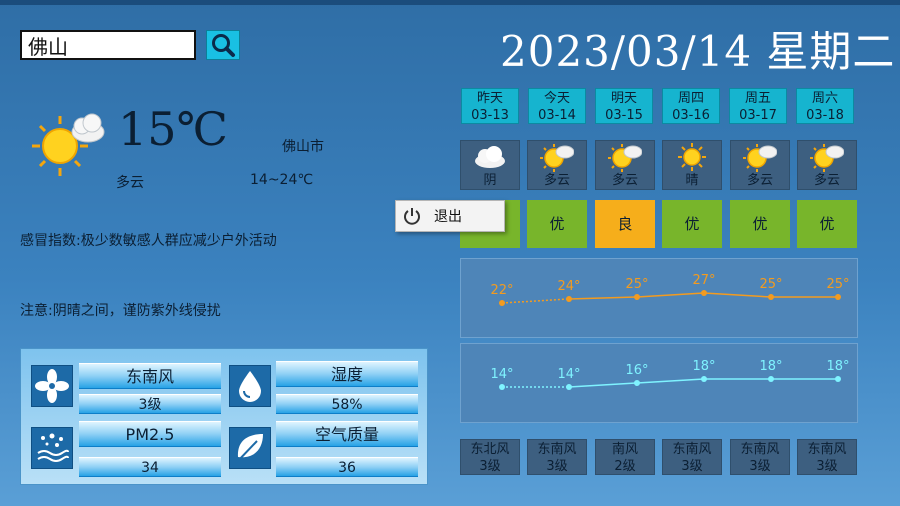 The height and width of the screenshot is (506, 900). I want to click on day-header: 周六 03-18, so click(825, 106).